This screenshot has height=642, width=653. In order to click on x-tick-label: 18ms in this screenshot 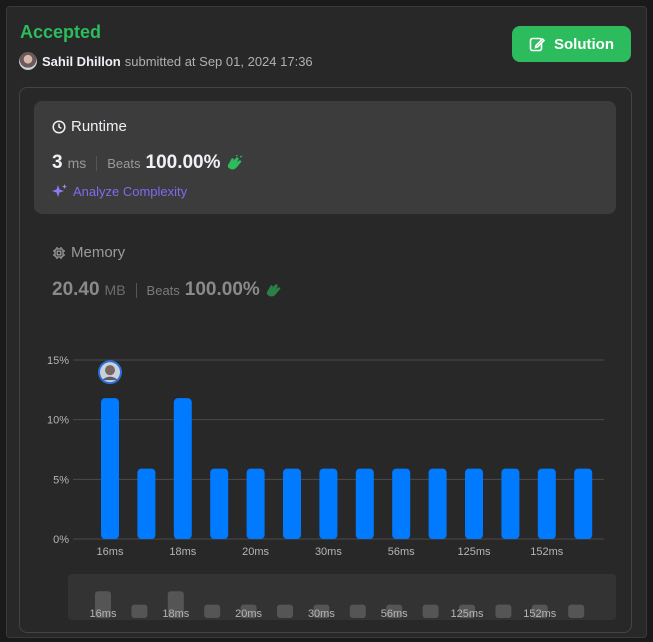, I will do `click(182, 552)`.